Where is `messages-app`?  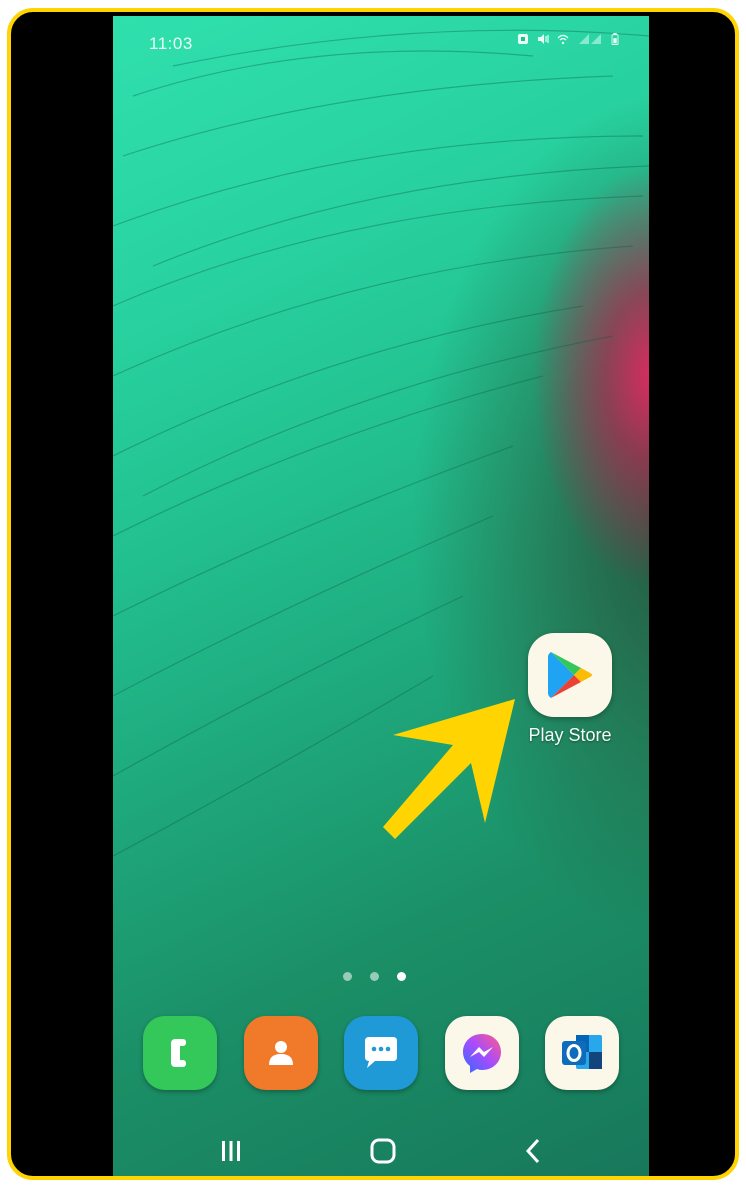
messages-app is located at coordinates (381, 1053).